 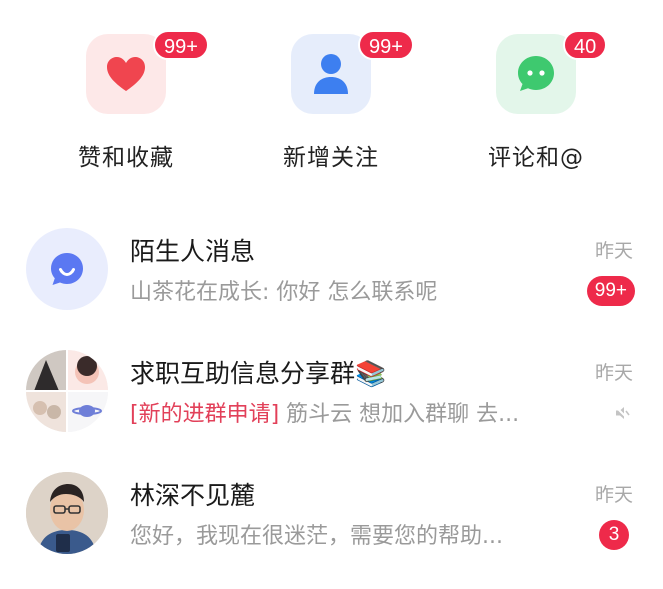 I want to click on mute-icon, so click(x=622, y=413).